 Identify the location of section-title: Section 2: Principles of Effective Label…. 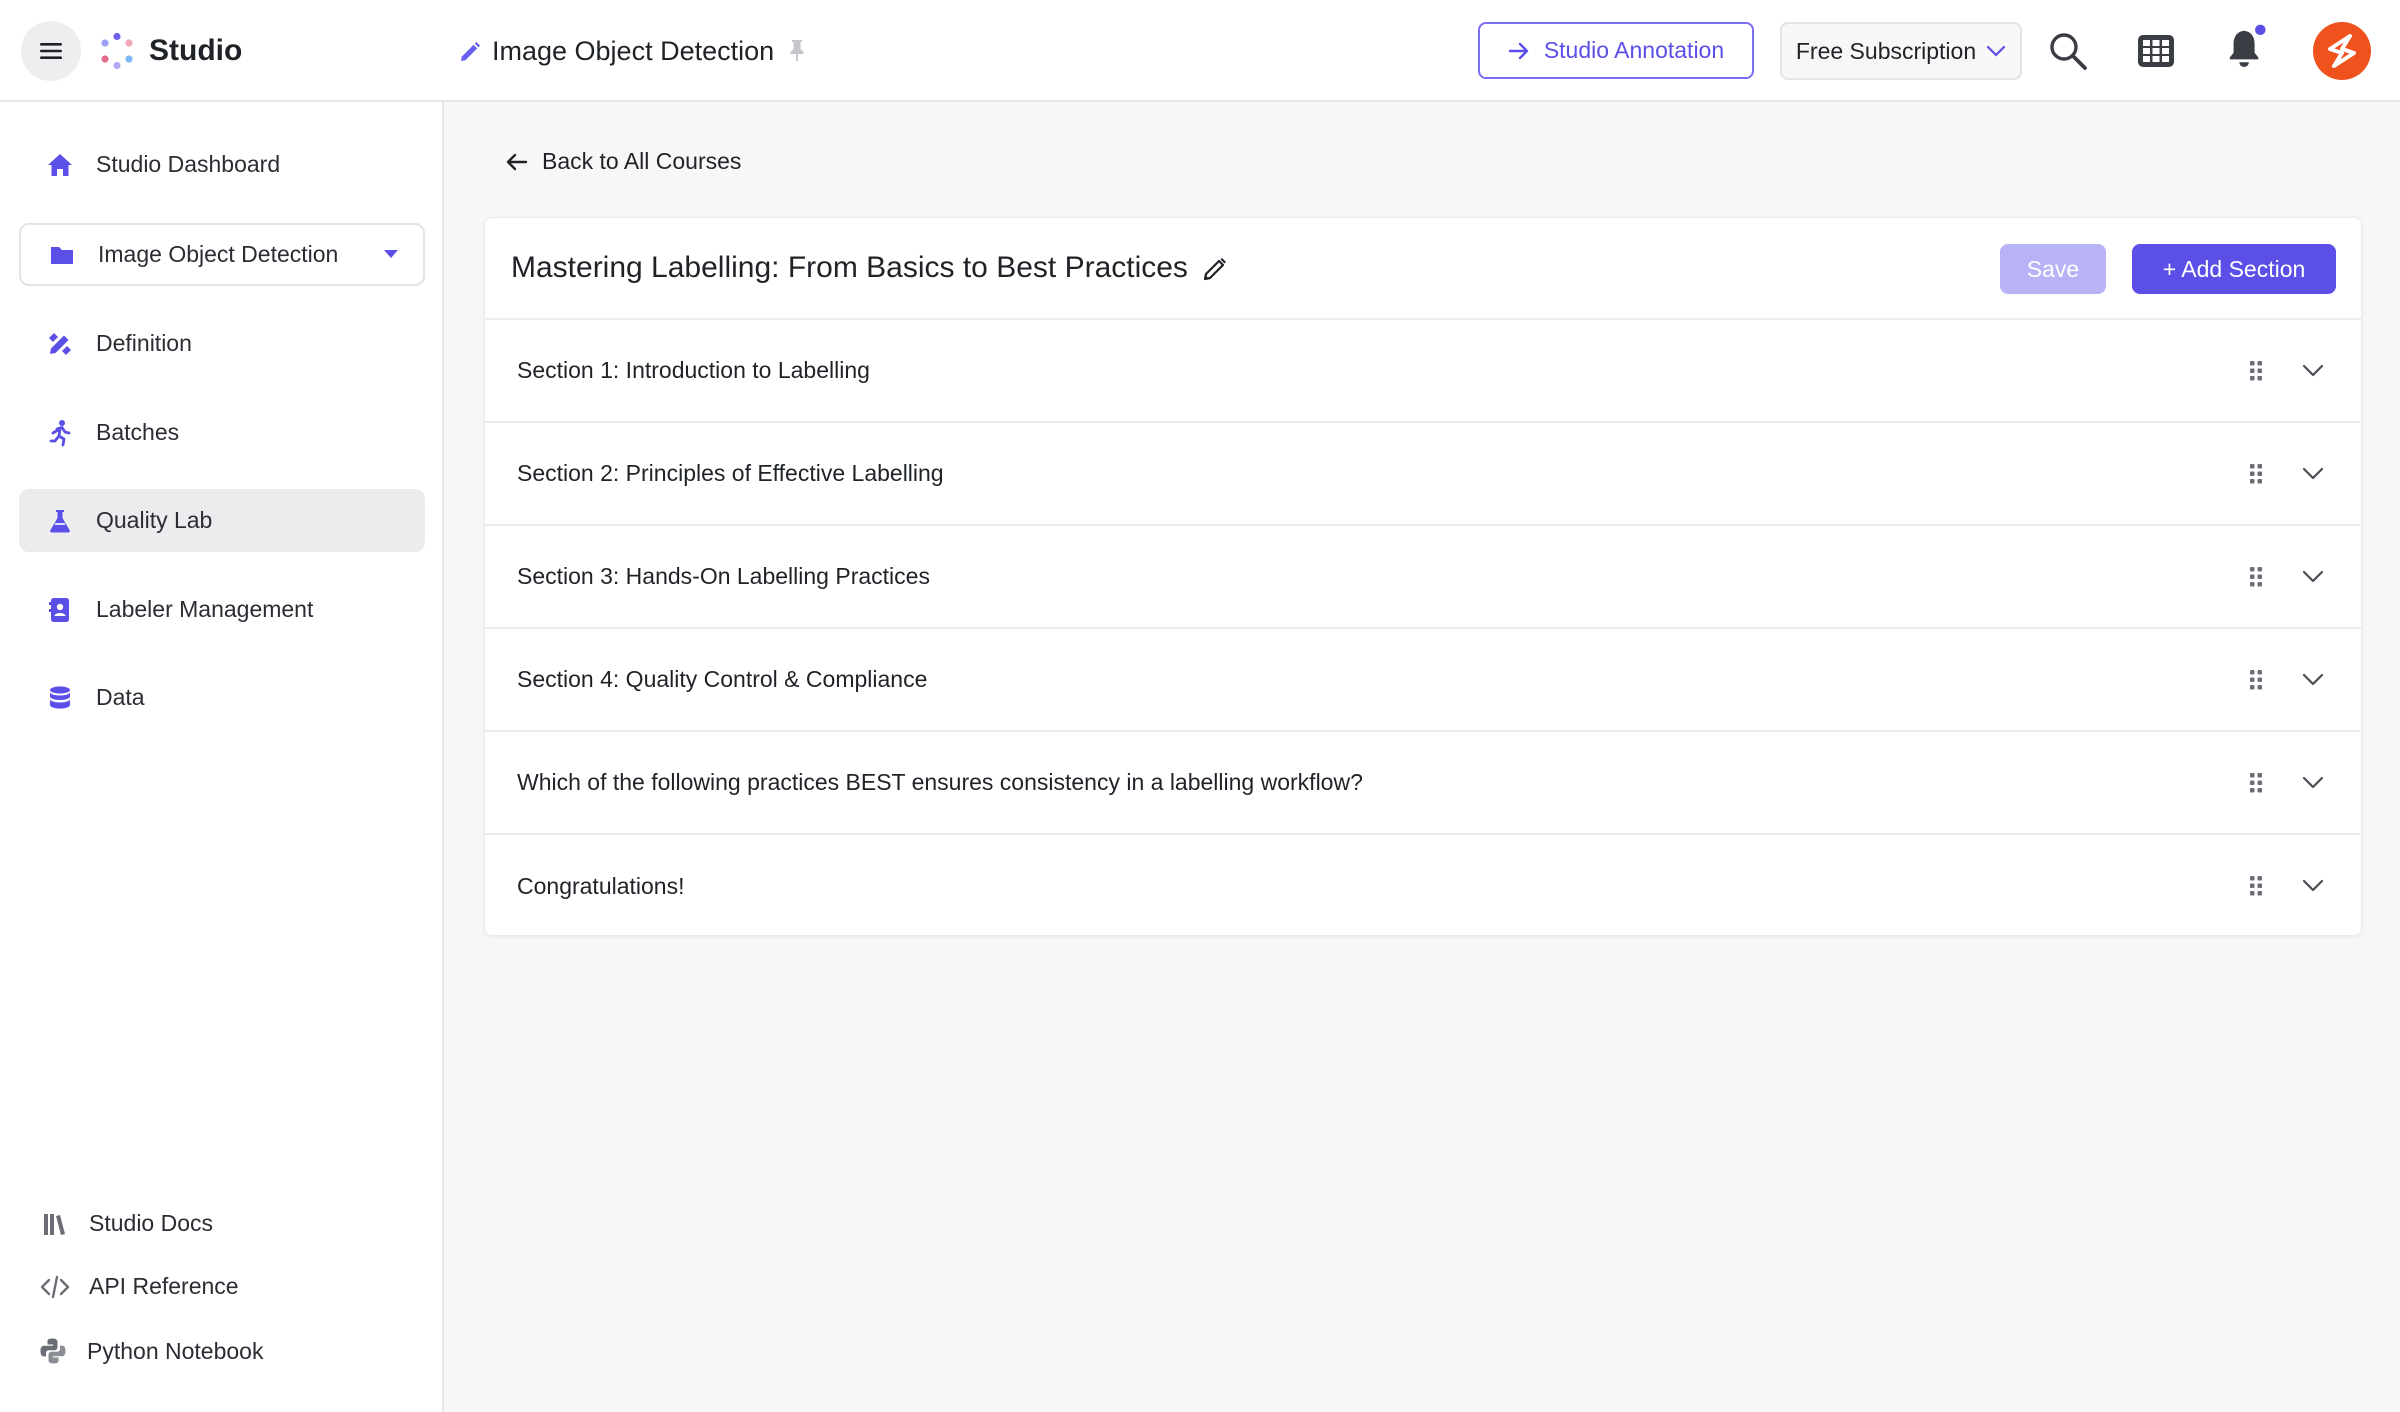
(730, 473).